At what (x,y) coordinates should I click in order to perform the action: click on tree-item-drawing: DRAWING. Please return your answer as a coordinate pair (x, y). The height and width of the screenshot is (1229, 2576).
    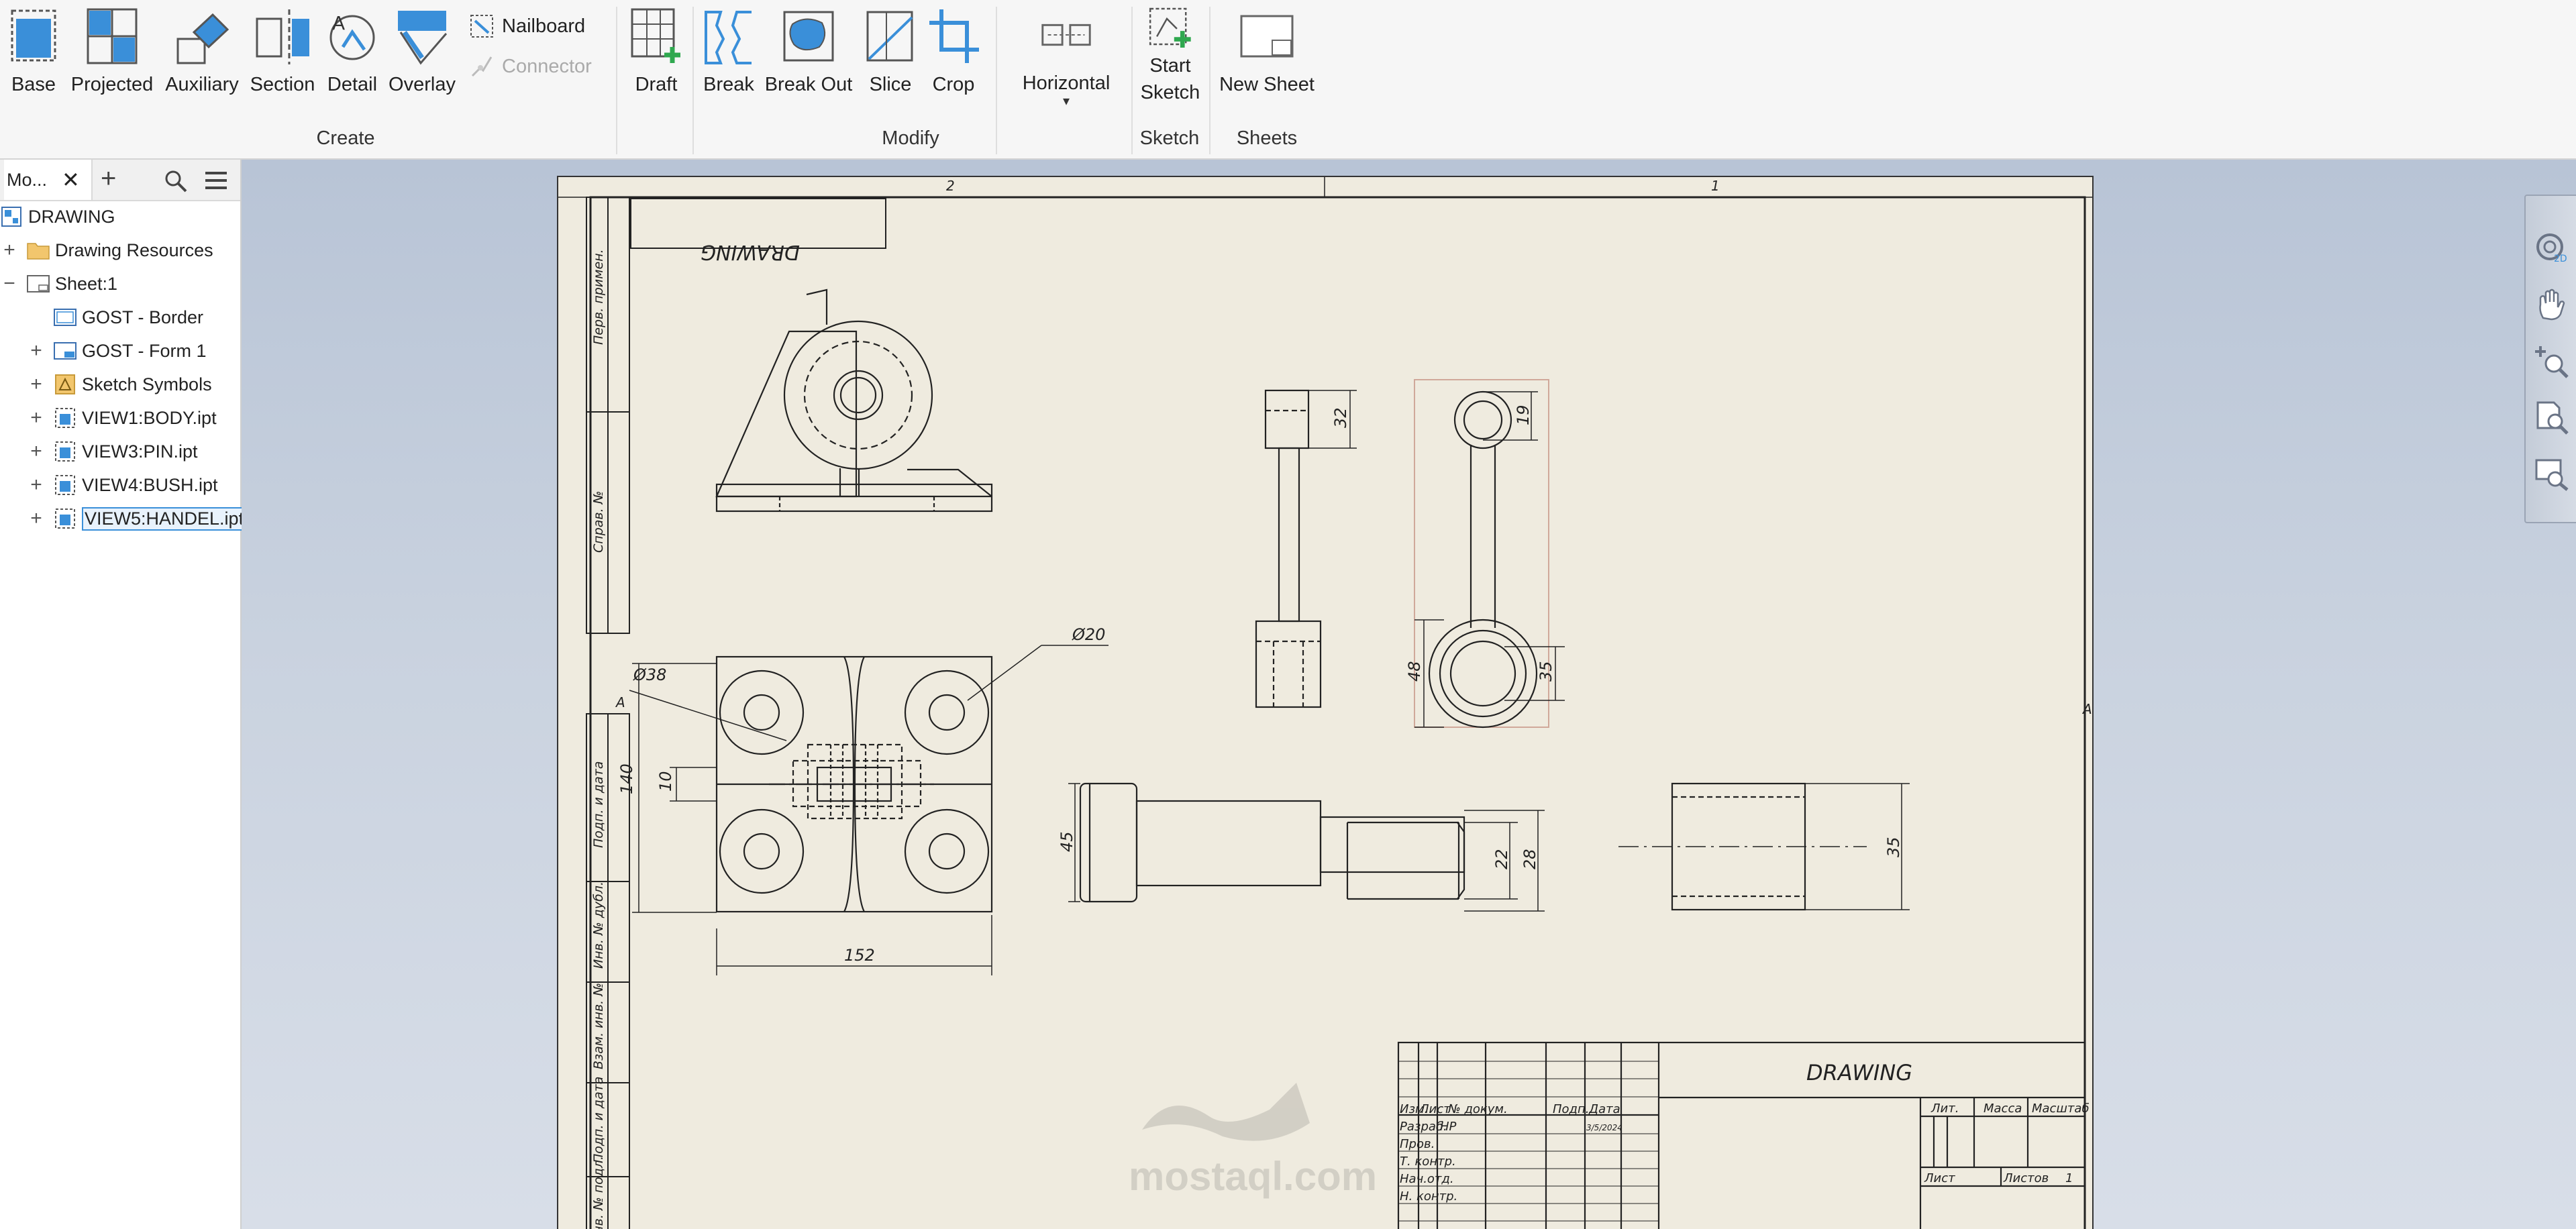
    Looking at the image, I should click on (57, 216).